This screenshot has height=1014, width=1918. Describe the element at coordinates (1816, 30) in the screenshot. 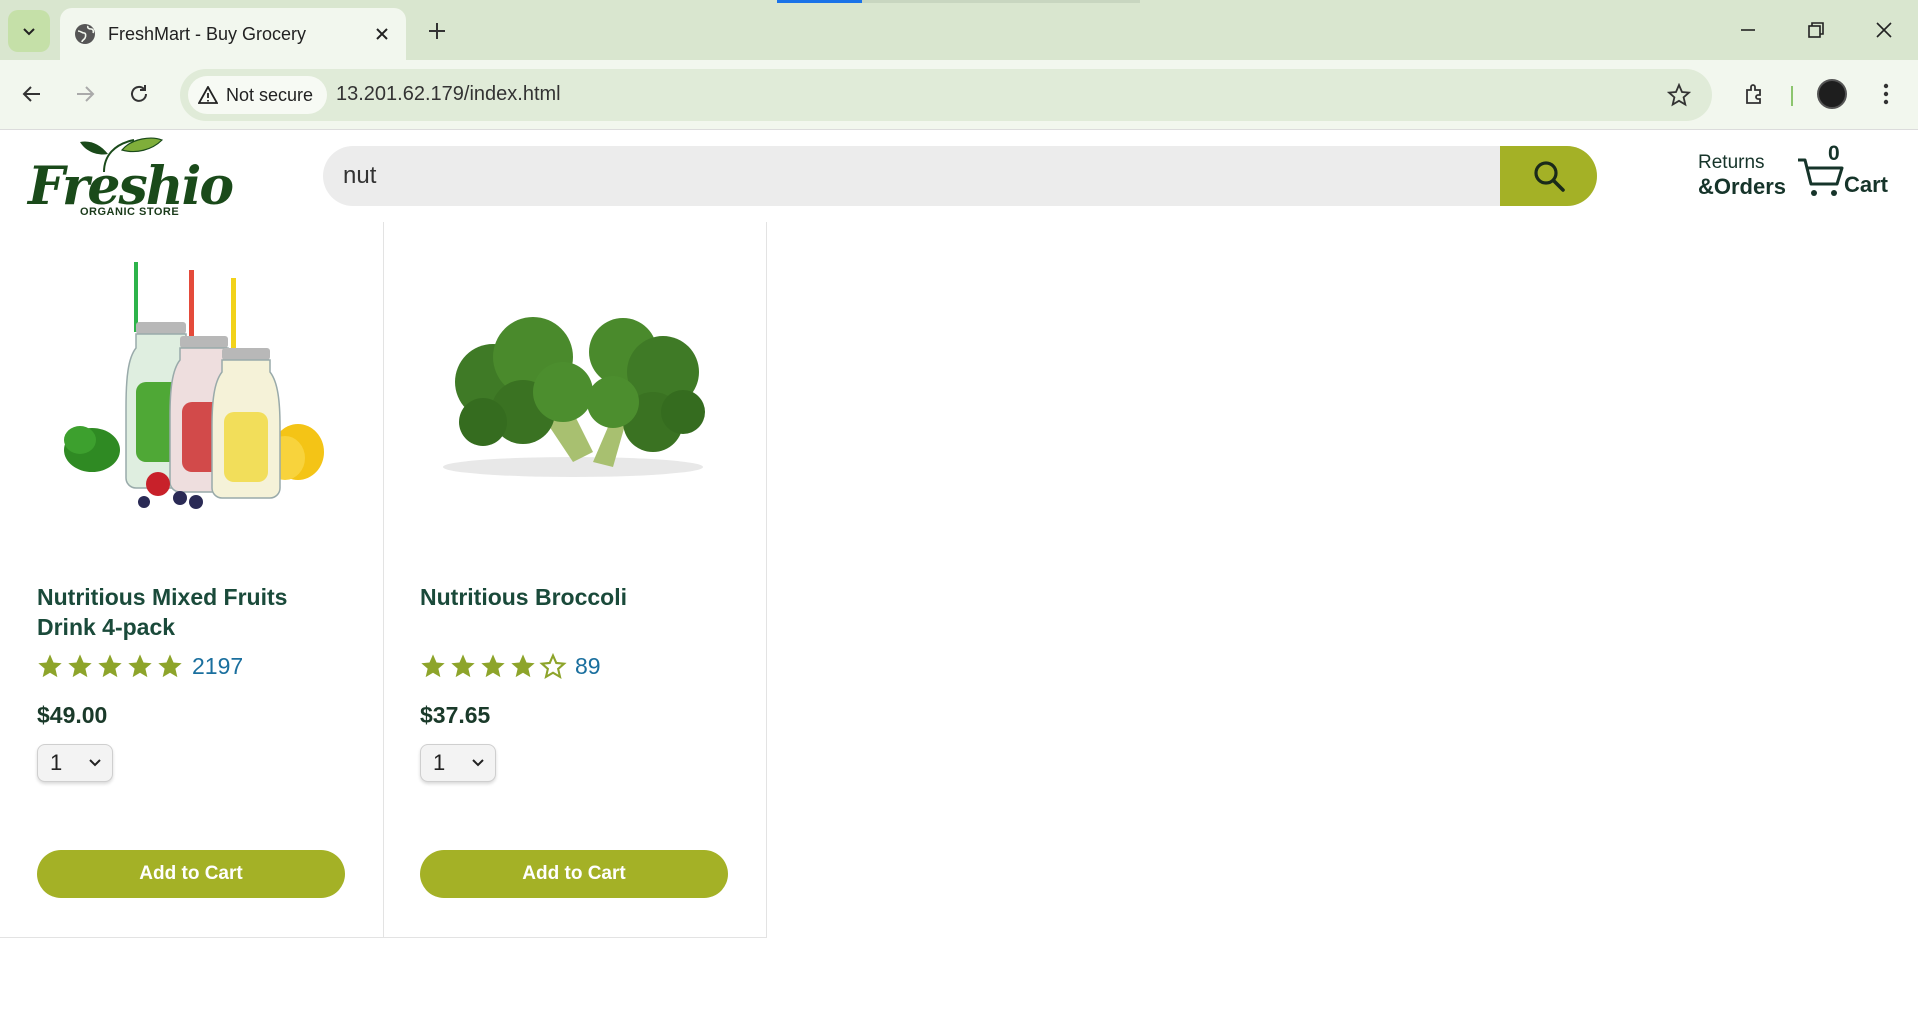

I see `restore-icon` at that location.